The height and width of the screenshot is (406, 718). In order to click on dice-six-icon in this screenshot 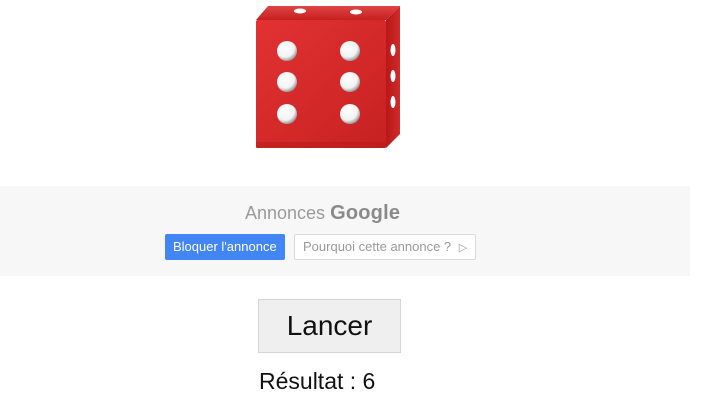, I will do `click(328, 77)`.